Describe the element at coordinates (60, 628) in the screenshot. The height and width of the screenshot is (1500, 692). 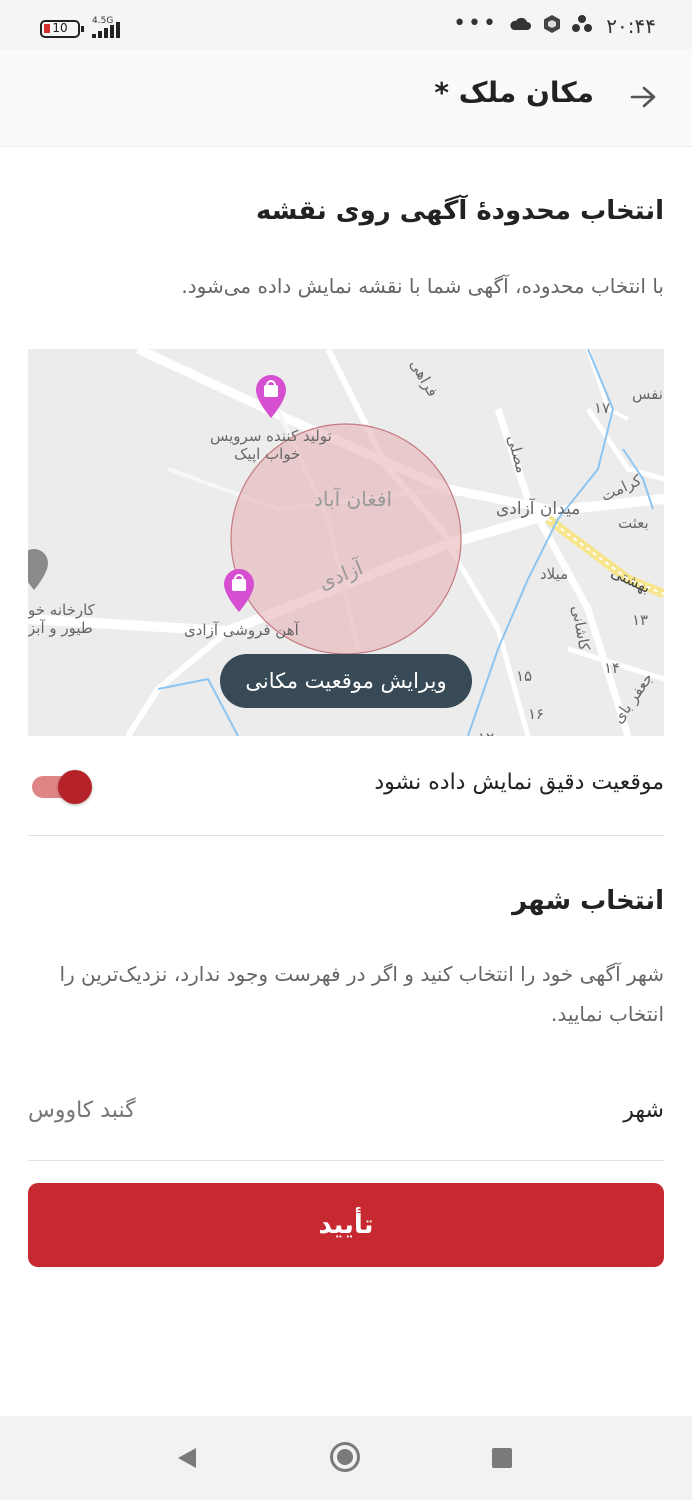
I see `map-label-poi-3b: طیور و آبز` at that location.